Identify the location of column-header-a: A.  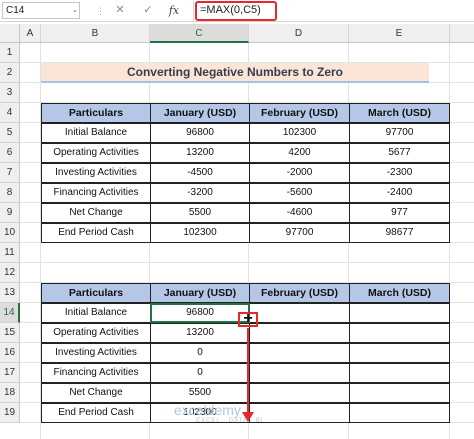
(30, 33).